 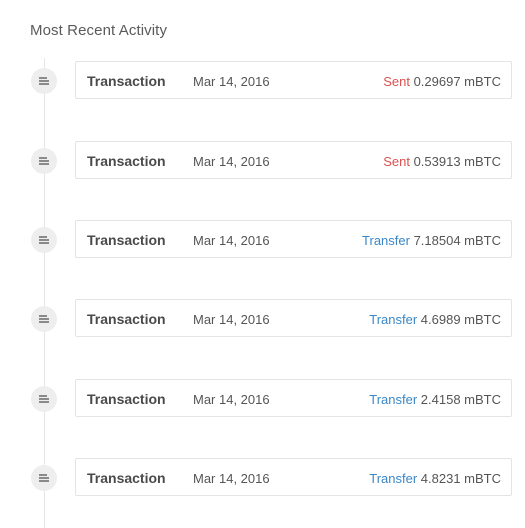 I want to click on transaction-amount-group: Transfer 2.4158 mBTC, so click(x=435, y=399).